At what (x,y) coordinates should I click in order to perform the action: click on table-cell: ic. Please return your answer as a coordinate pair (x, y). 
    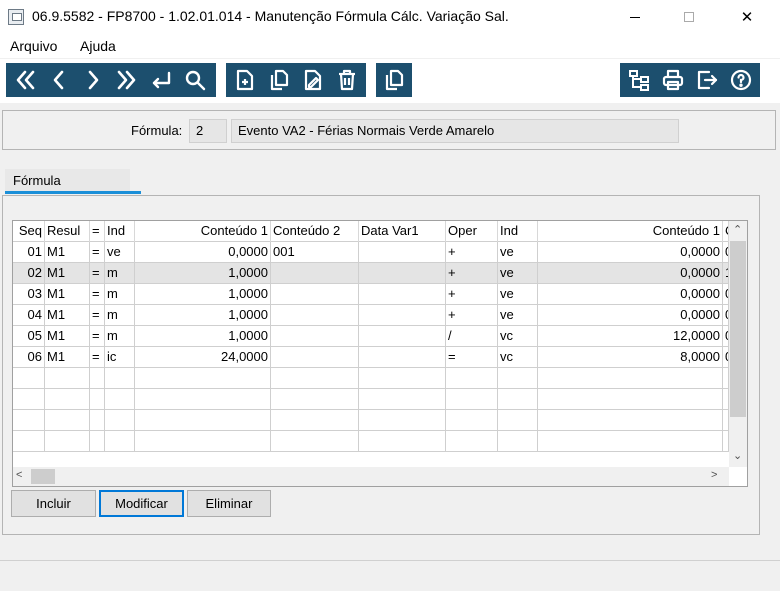
    Looking at the image, I should click on (120, 357).